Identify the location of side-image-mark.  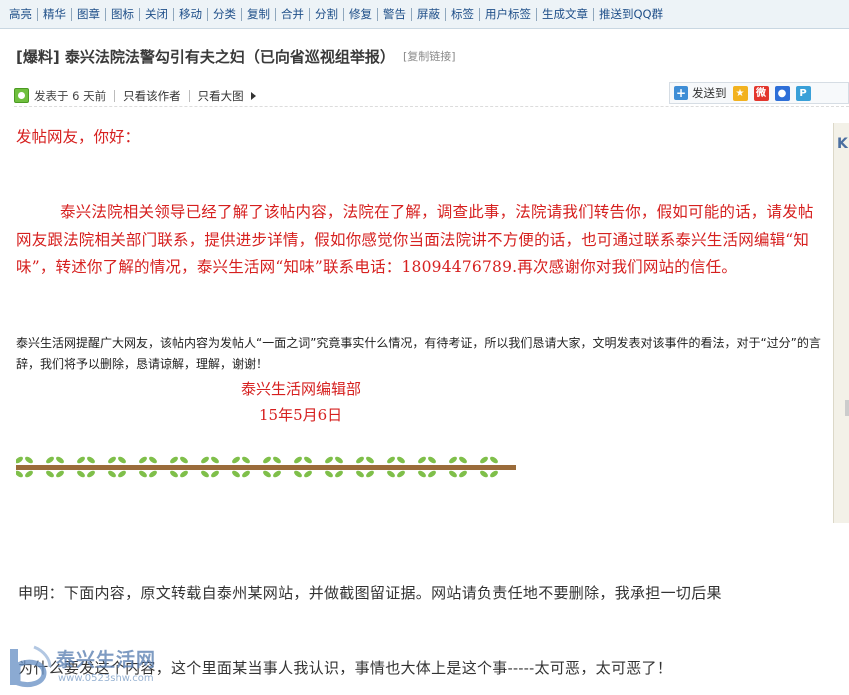
(847, 408).